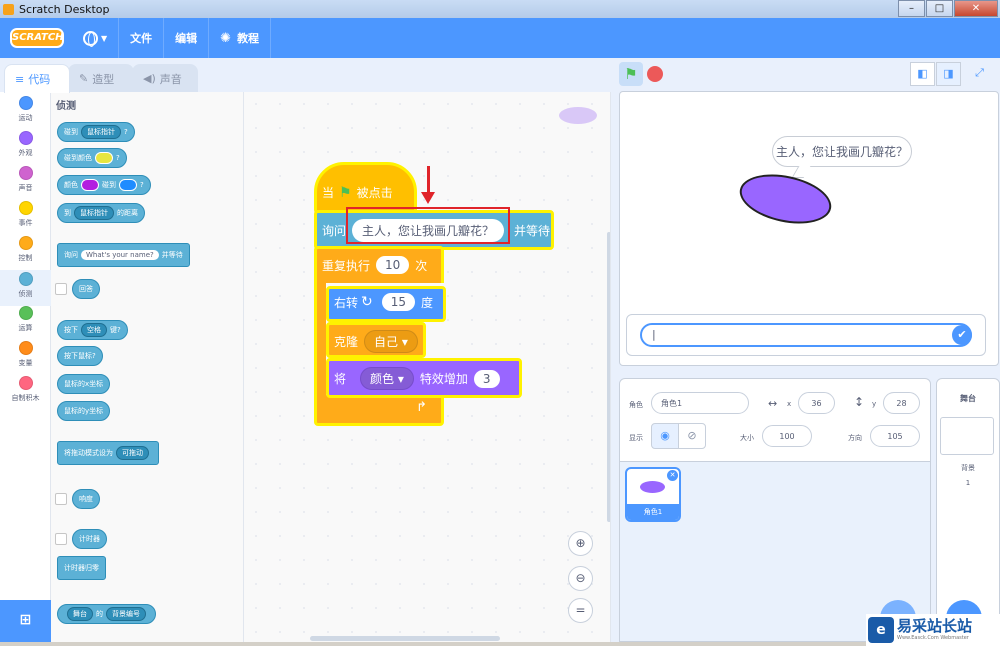 This screenshot has height=646, width=1000. Describe the element at coordinates (700, 403) in the screenshot. I see `sprite-name-input: 角色1` at that location.